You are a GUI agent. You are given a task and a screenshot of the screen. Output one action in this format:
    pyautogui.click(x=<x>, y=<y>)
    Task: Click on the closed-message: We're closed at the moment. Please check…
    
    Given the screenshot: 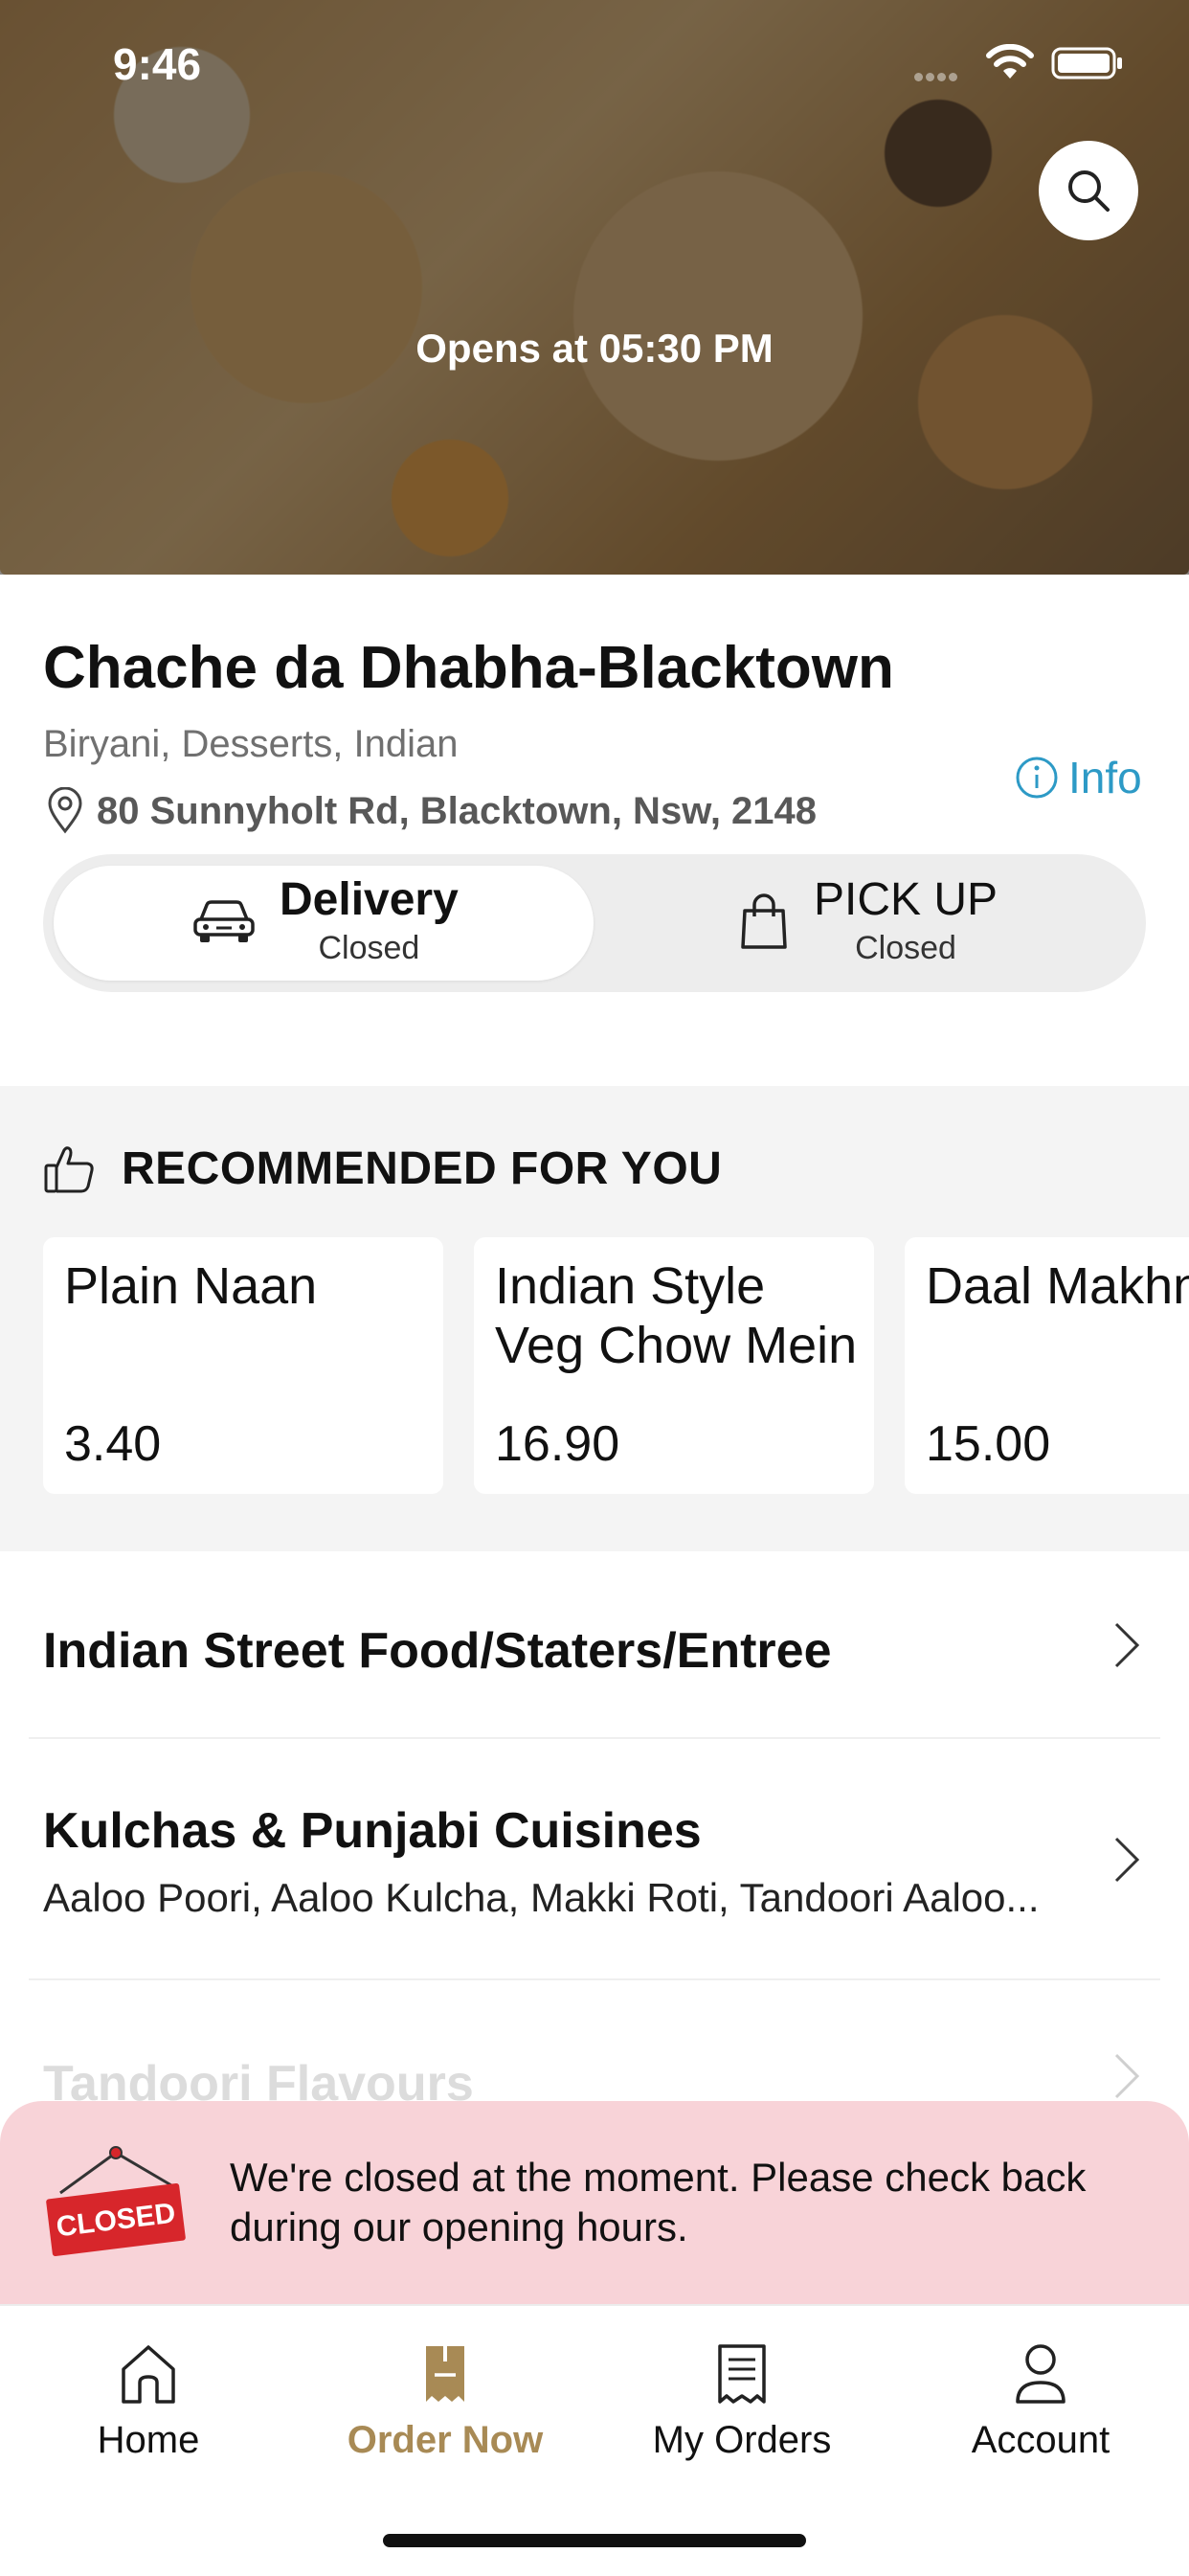 What is the action you would take?
    pyautogui.click(x=658, y=2202)
    